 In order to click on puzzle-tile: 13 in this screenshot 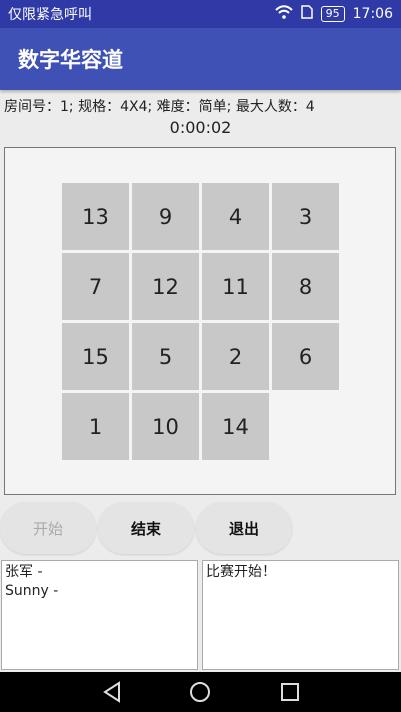, I will do `click(95, 216)`.